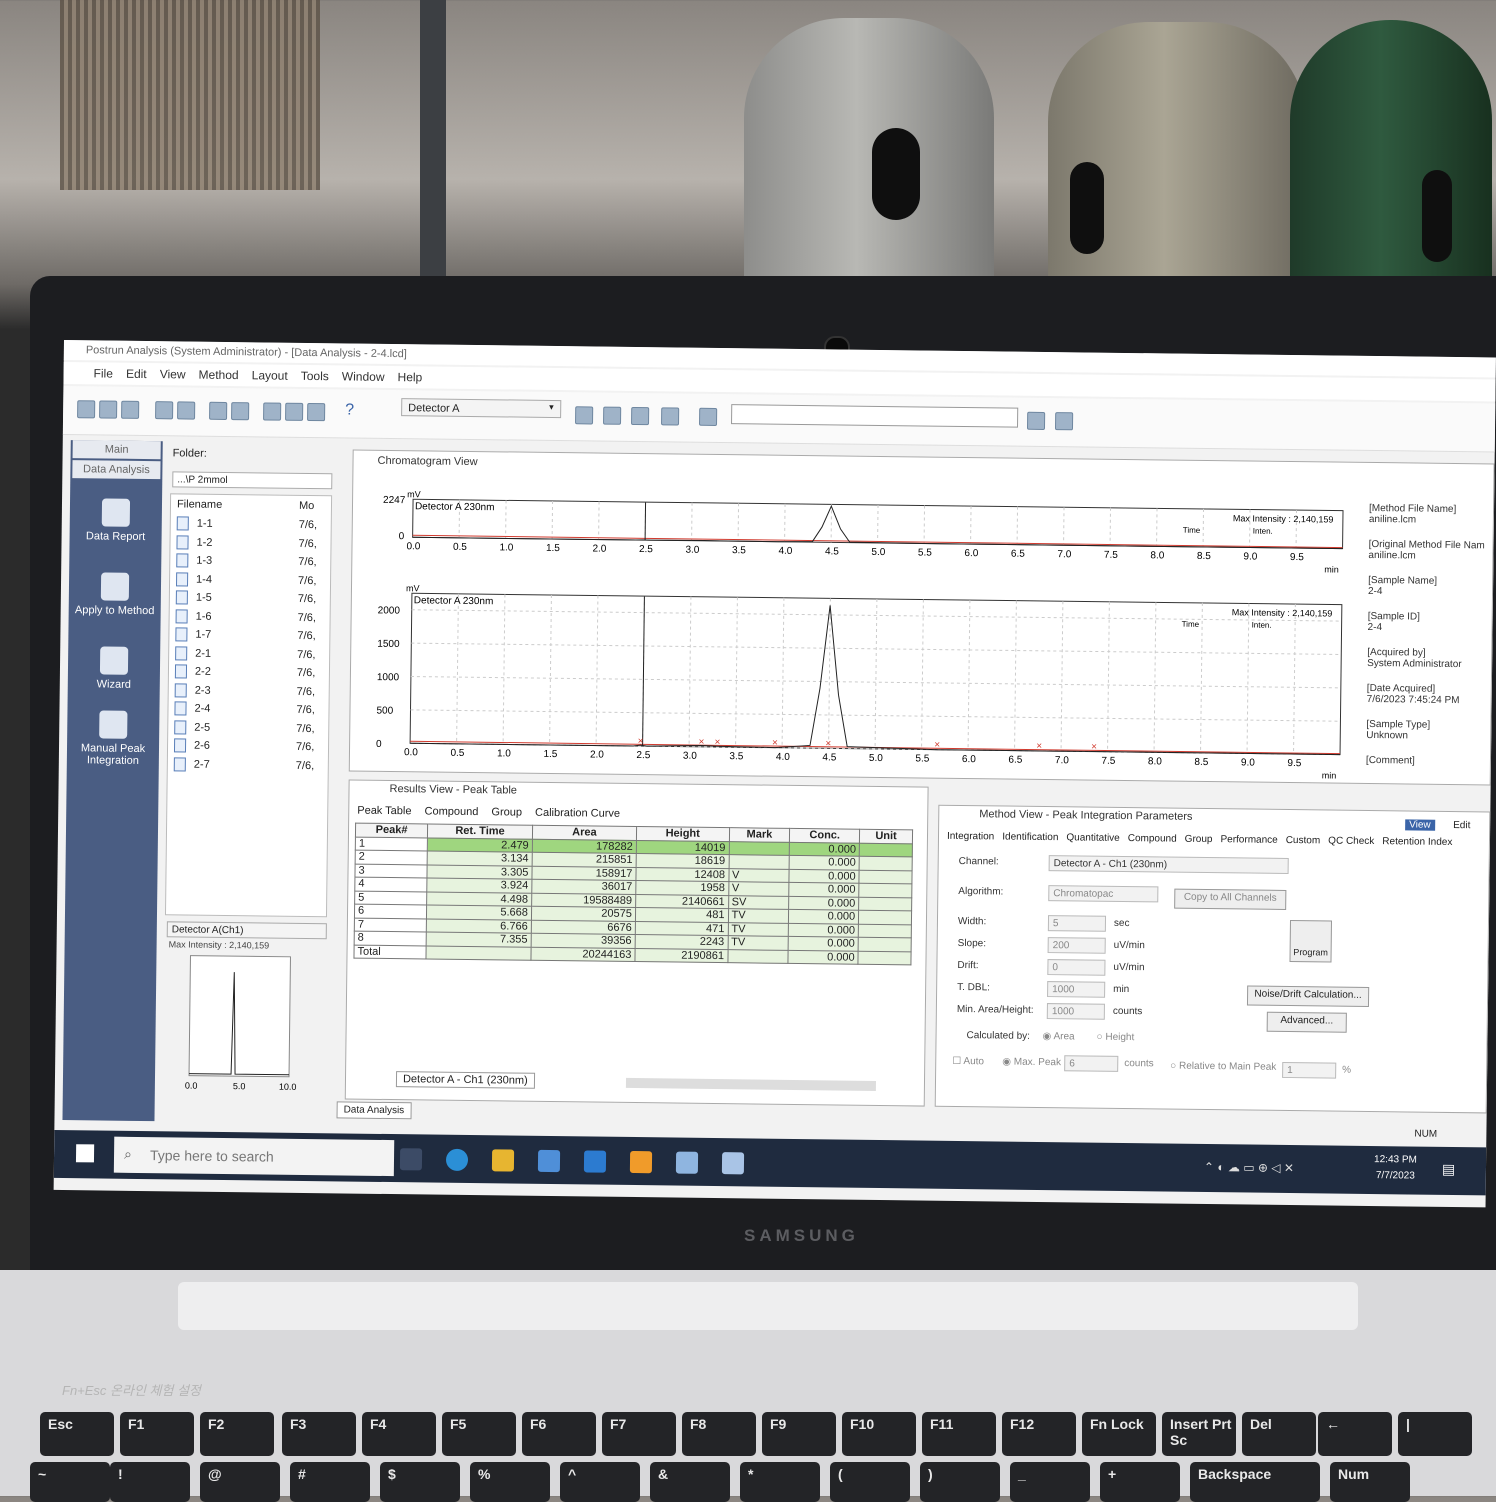  I want to click on relative-input: 1, so click(1309, 1070).